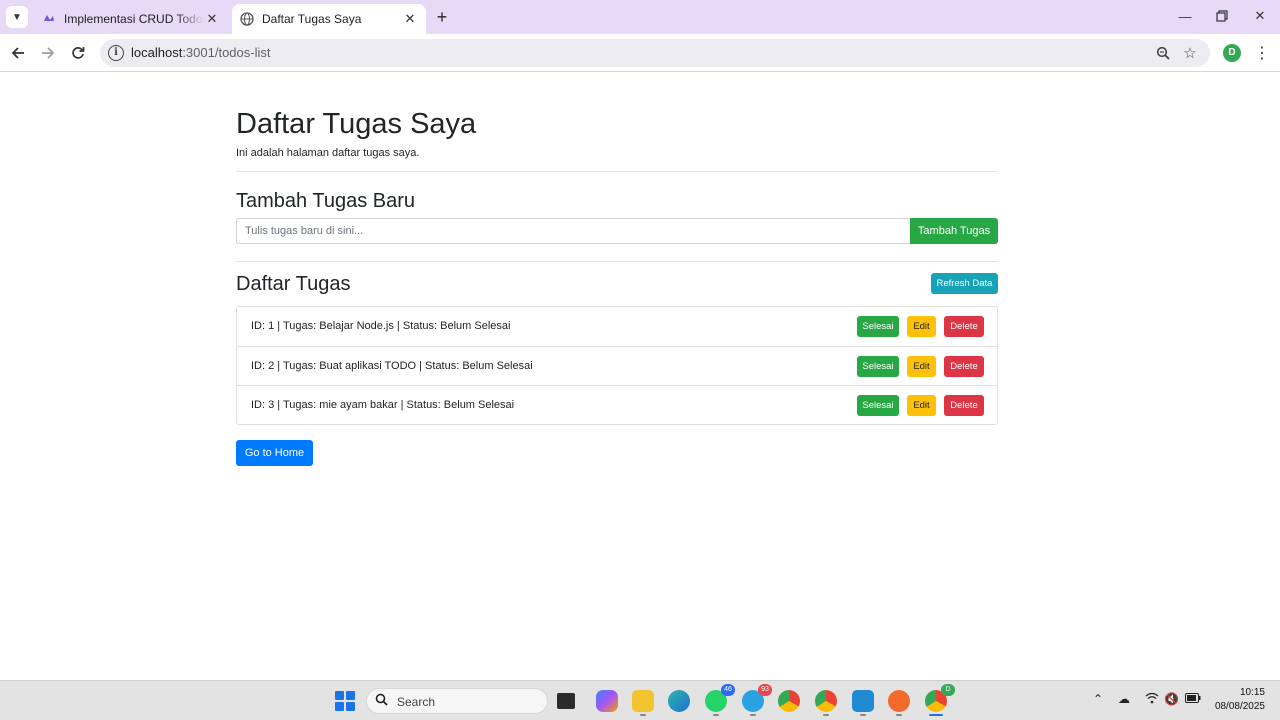 This screenshot has height=720, width=1280. Describe the element at coordinates (948, 690) in the screenshot. I see `profile-badge: D` at that location.